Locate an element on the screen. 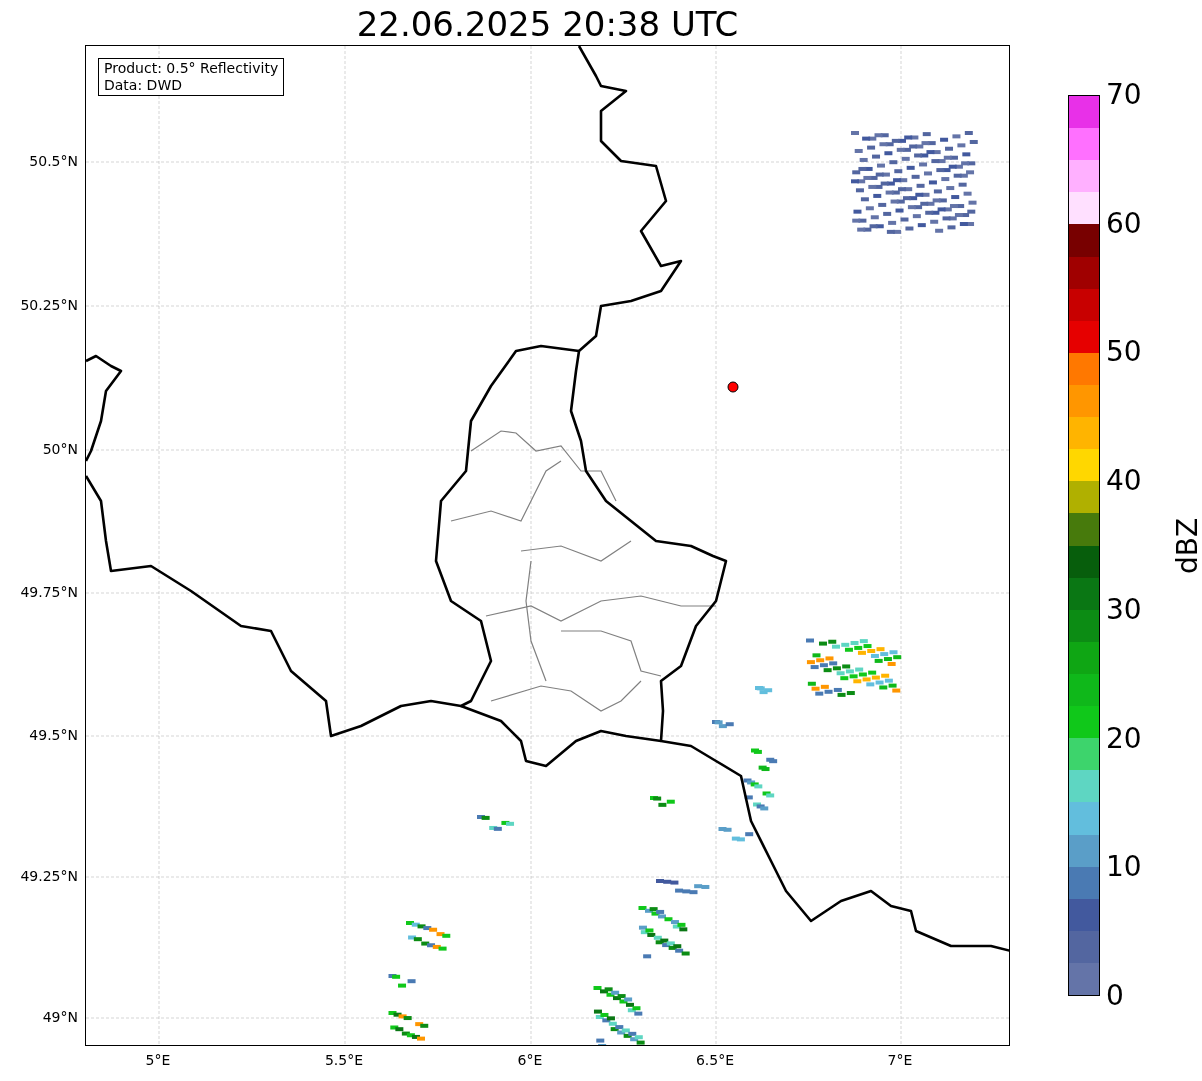 Image resolution: width=1202 pixels, height=1081 pixels. chart-title: 22.06.2025 20:38 UTC is located at coordinates (547, 24).